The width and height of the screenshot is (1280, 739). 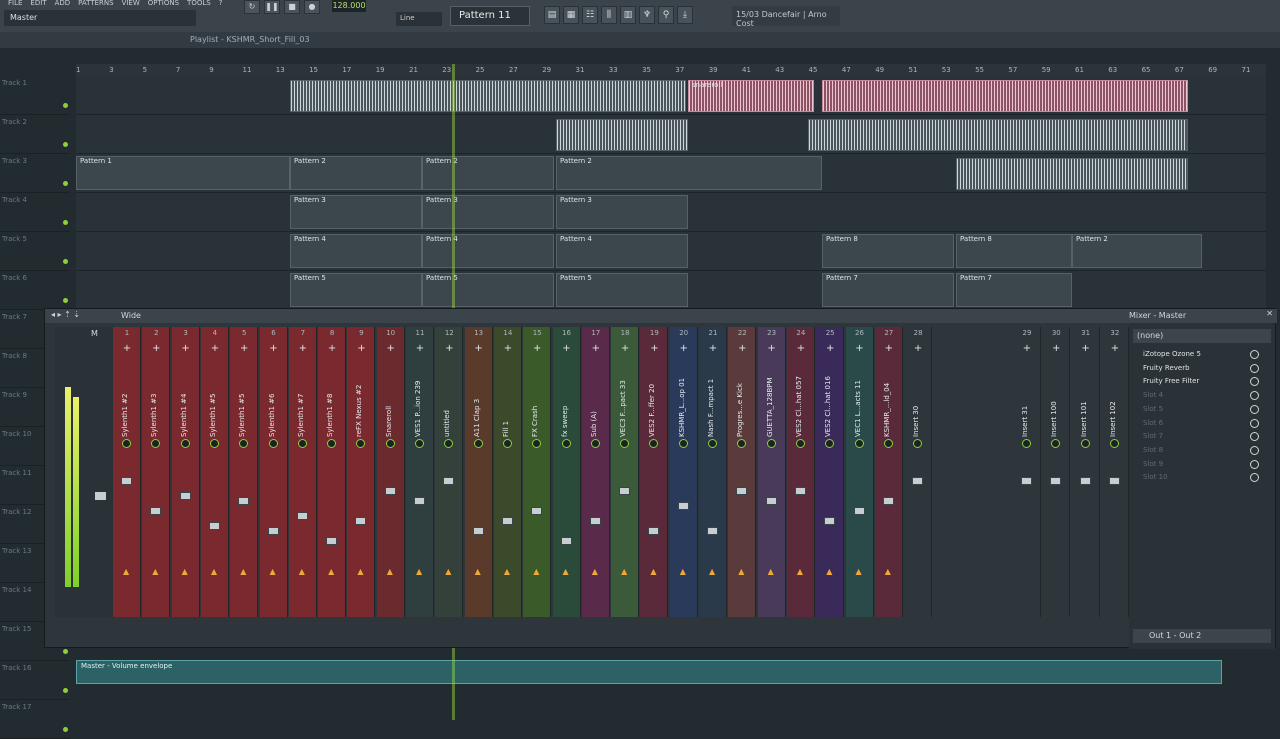 What do you see at coordinates (38, 3) in the screenshot?
I see `menu-item: EDIT` at bounding box center [38, 3].